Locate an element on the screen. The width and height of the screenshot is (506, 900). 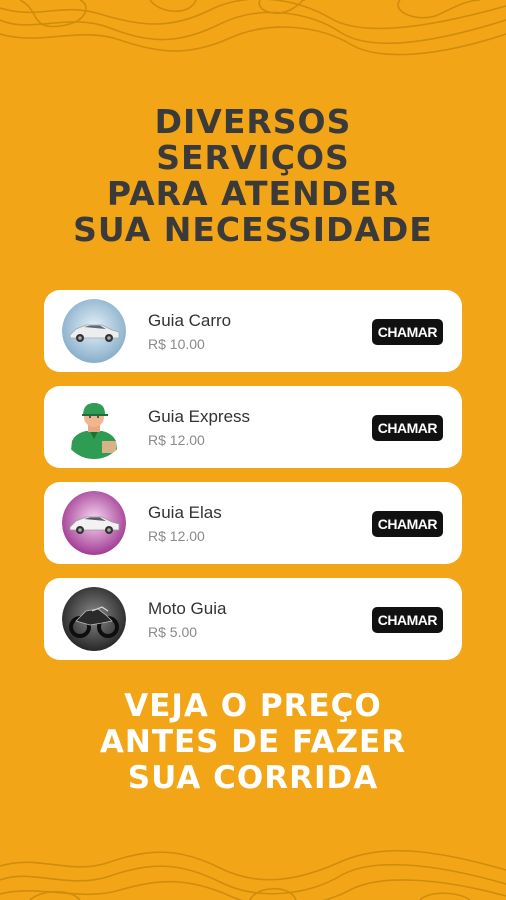
footline-line-1: VEJA O PREÇO is located at coordinates (253, 706).